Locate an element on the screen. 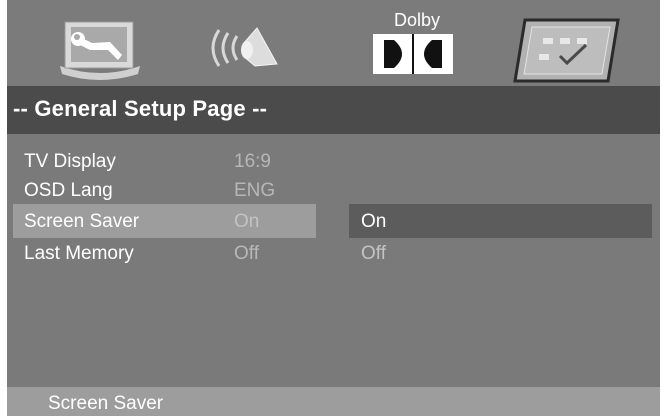 The image size is (667, 416). setting-label: Last Memory is located at coordinates (79, 253).